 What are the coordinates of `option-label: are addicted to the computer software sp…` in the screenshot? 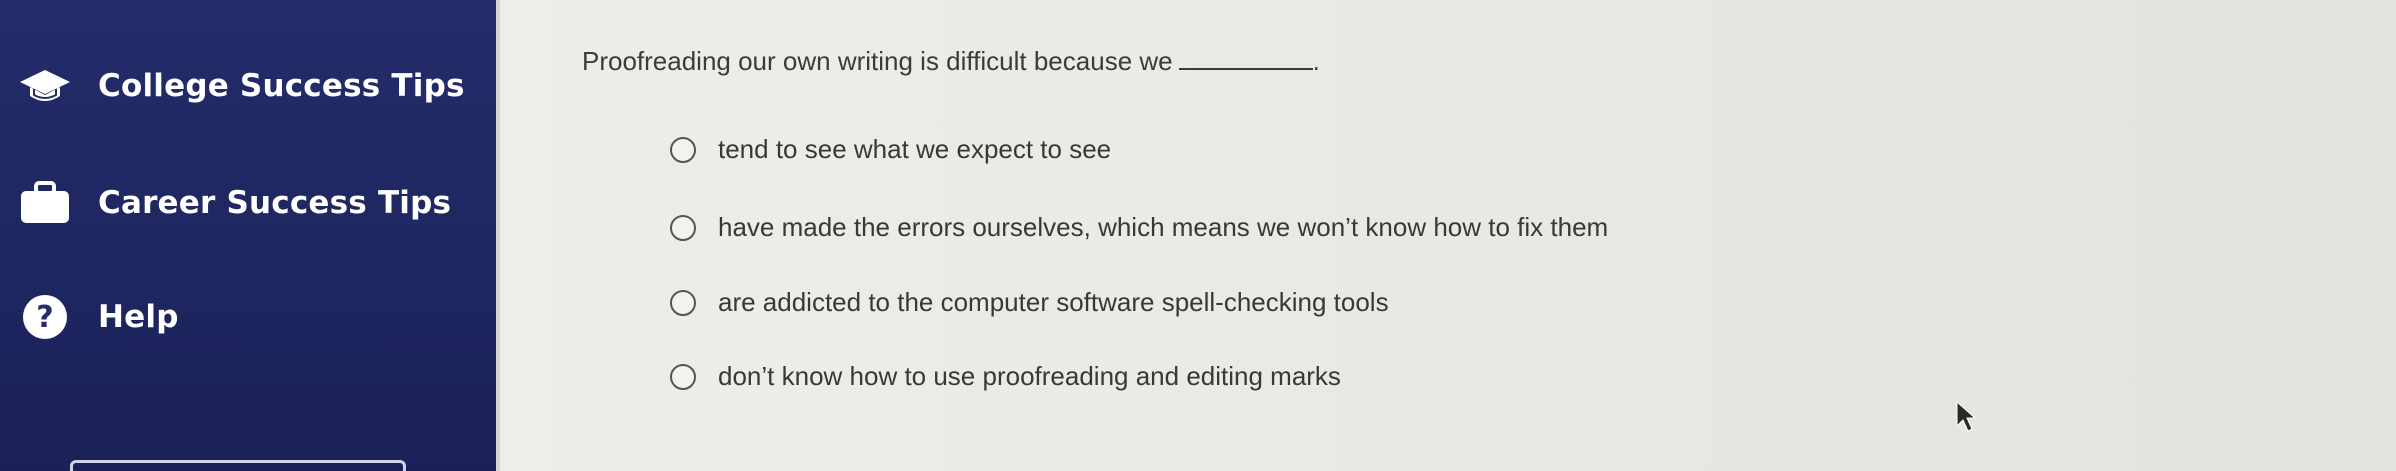 It's located at (1053, 302).